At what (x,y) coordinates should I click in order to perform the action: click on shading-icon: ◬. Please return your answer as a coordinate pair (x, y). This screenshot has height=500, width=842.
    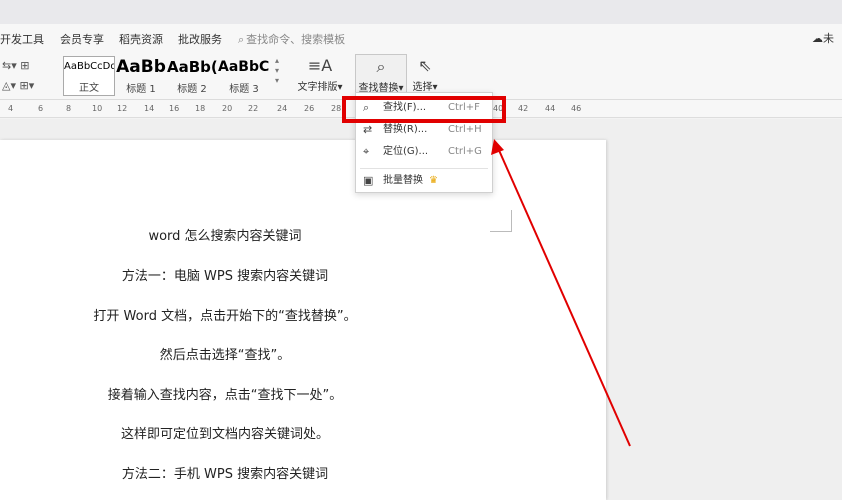
    Looking at the image, I should click on (6, 85).